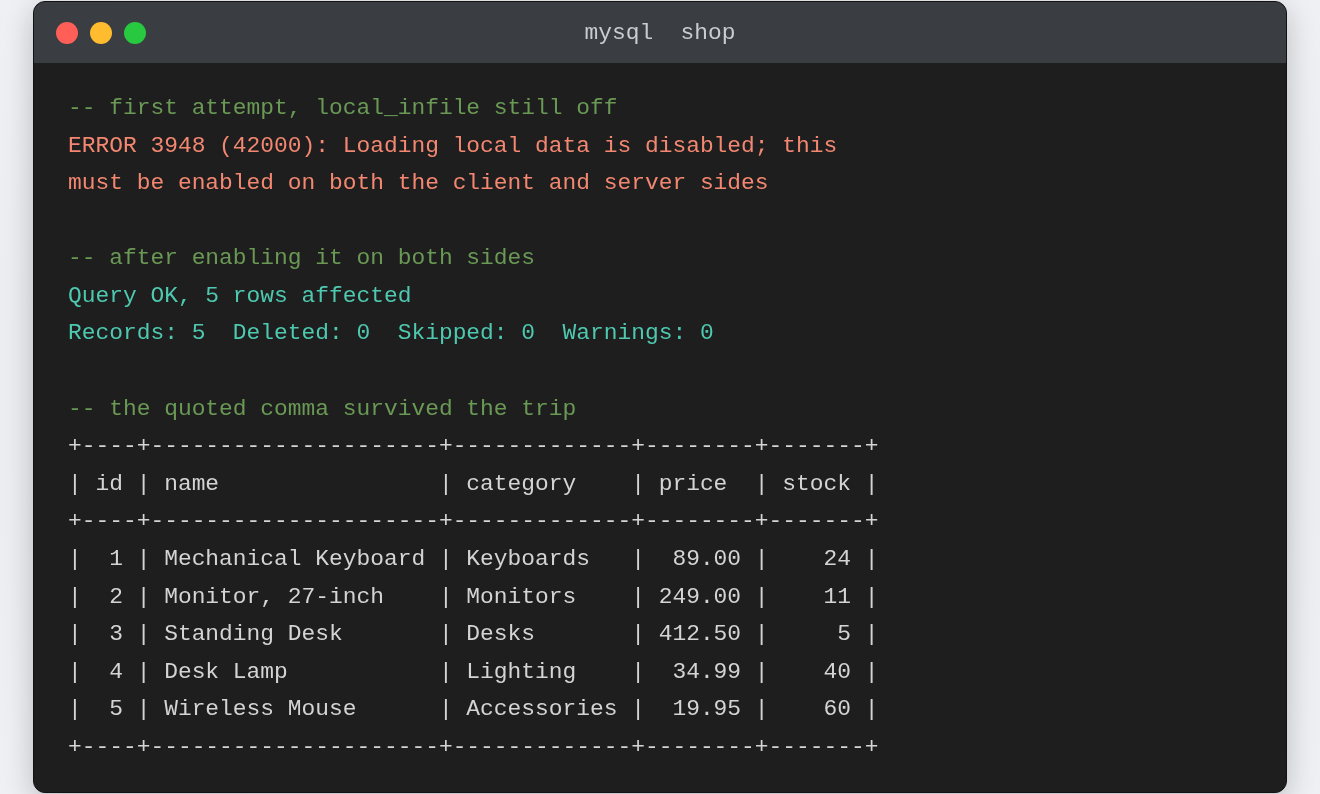 This screenshot has width=1320, height=794. What do you see at coordinates (302, 259) in the screenshot?
I see `comment-line: -- after enabling it on both sides` at bounding box center [302, 259].